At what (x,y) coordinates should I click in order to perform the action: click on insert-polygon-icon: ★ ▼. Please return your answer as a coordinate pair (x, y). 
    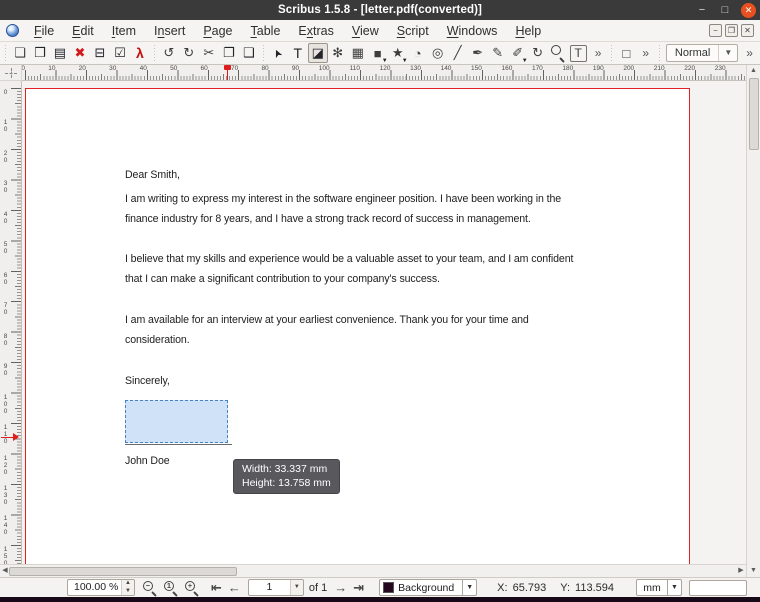
    Looking at the image, I should click on (398, 53).